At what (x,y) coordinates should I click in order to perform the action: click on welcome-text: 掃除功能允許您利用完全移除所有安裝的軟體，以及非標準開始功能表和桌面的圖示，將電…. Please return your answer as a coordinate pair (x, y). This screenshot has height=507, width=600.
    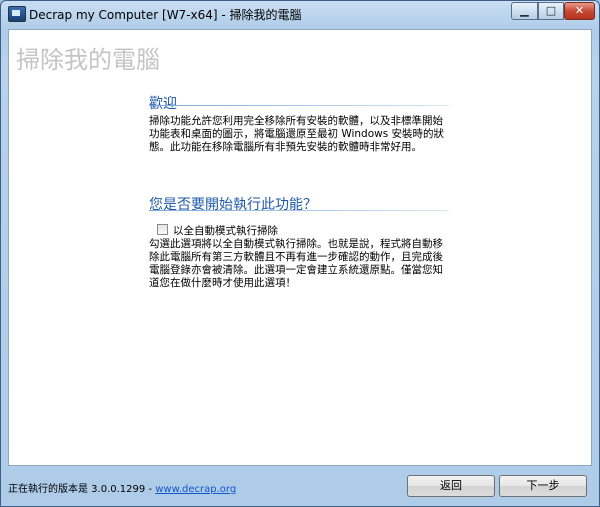
    Looking at the image, I should click on (297, 134).